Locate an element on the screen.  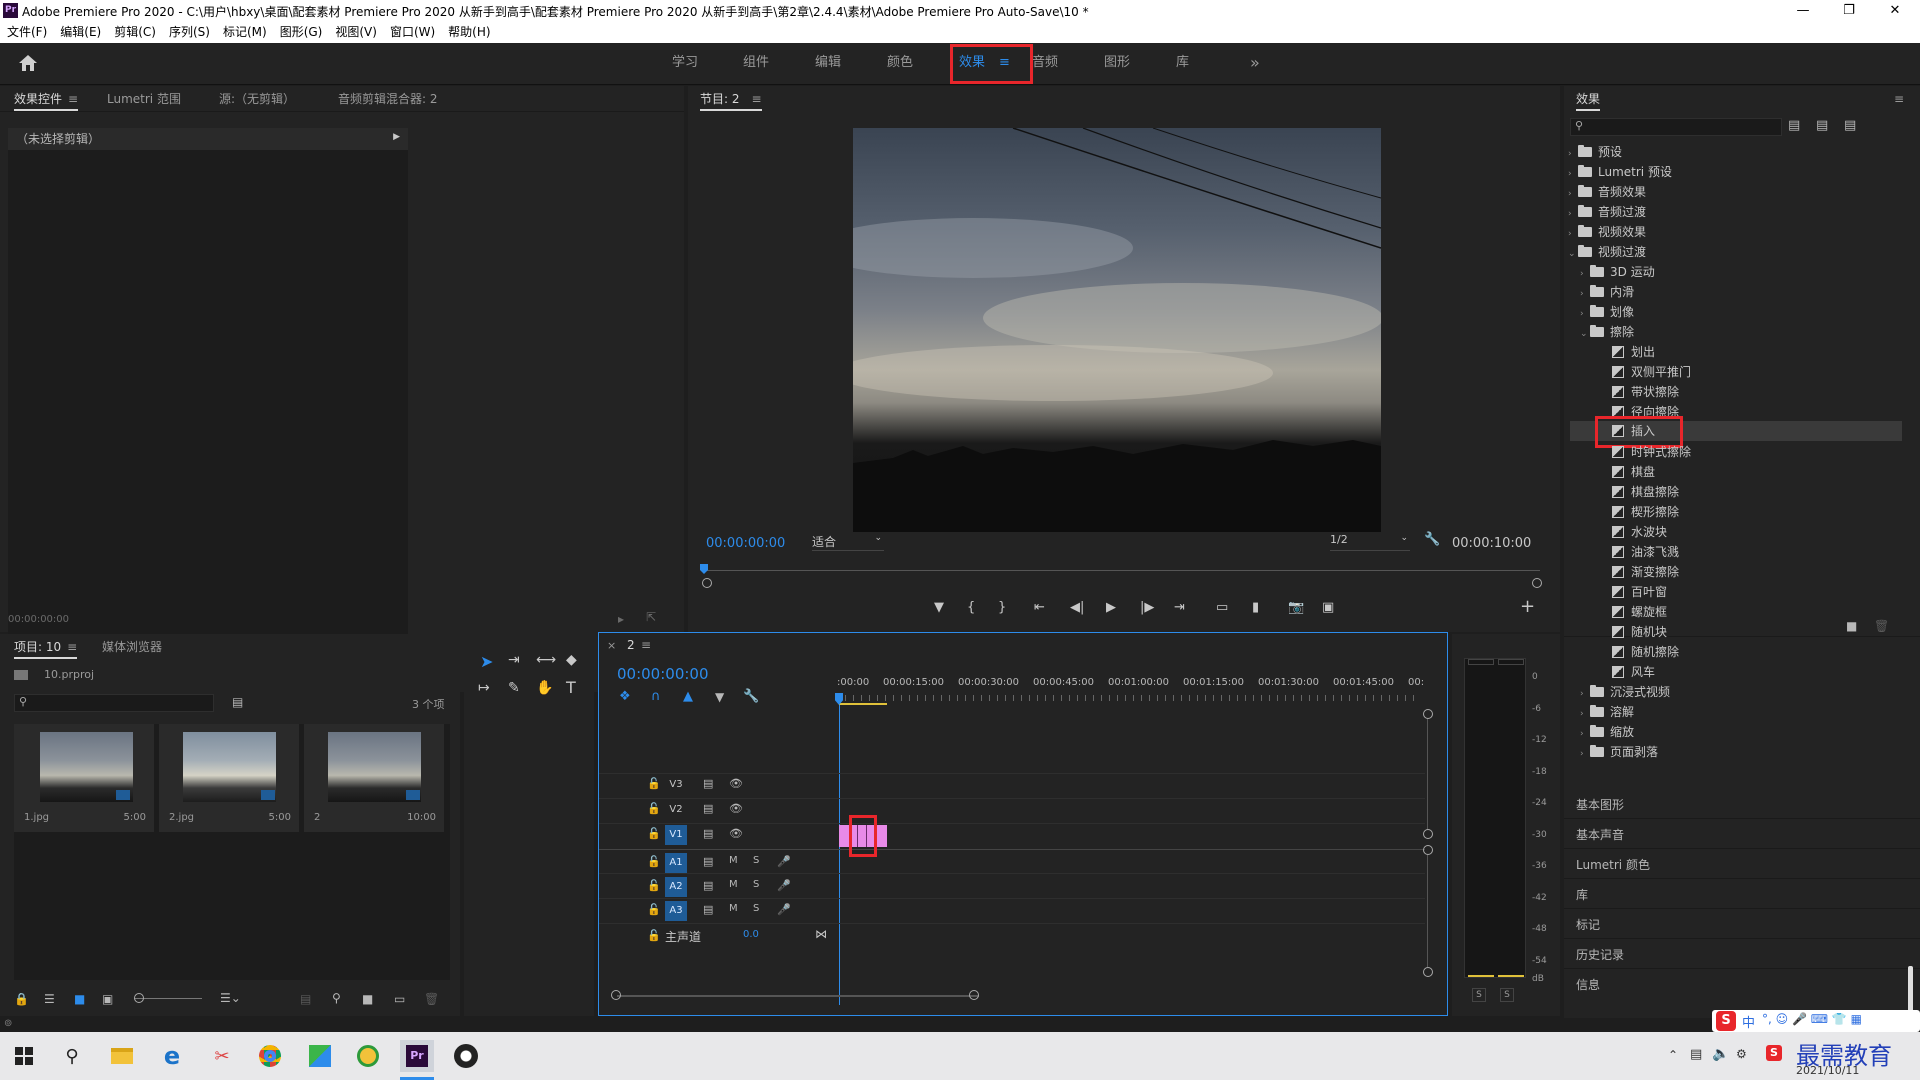
sogou-ime-icon: S is located at coordinates (1726, 1021).